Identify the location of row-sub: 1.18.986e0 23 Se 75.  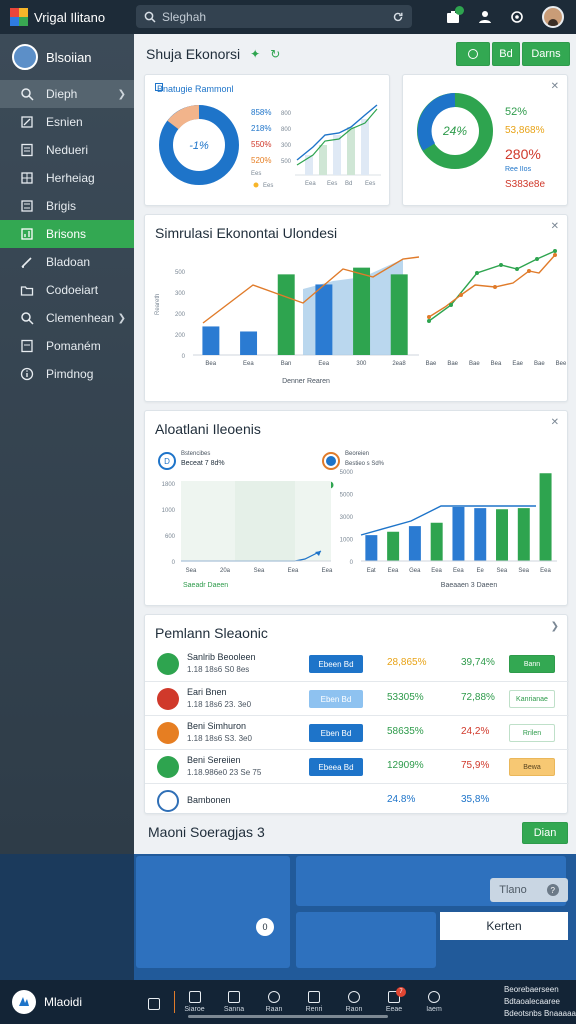
(224, 772).